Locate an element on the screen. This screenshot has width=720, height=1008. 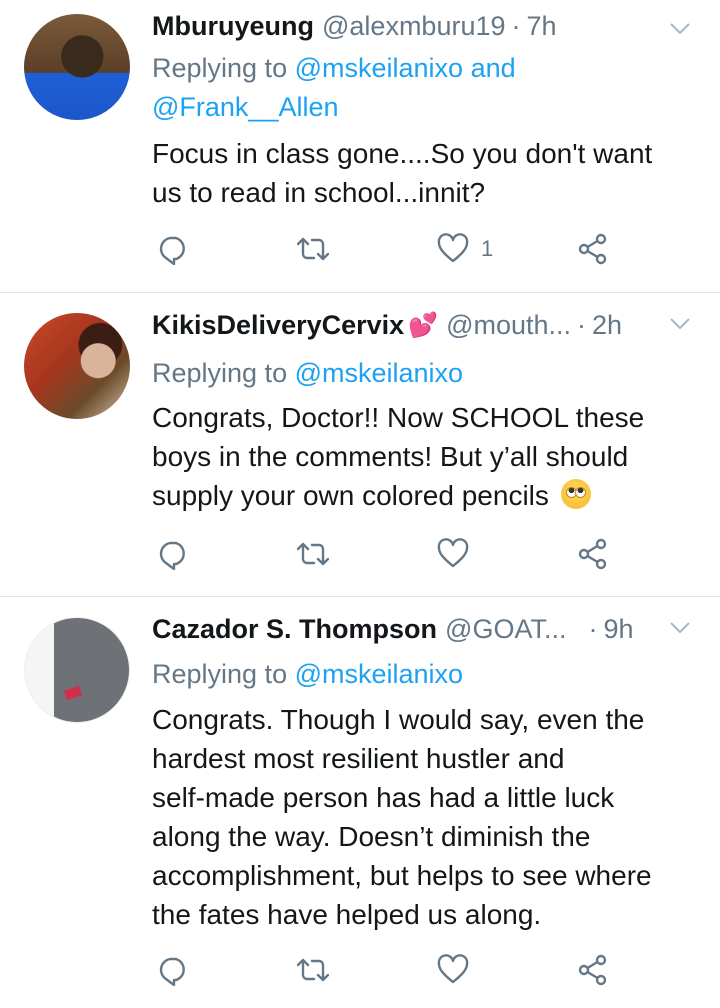
timestamp: 7h is located at coordinates (542, 26).